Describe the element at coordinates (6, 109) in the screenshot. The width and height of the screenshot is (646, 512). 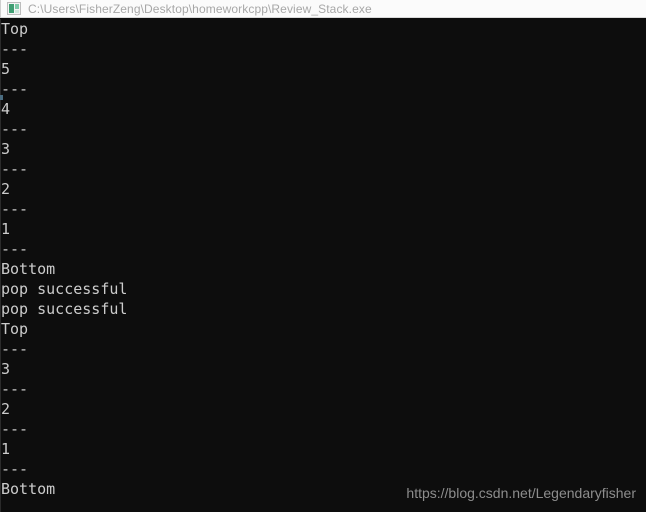
I see `console-line: 4` at that location.